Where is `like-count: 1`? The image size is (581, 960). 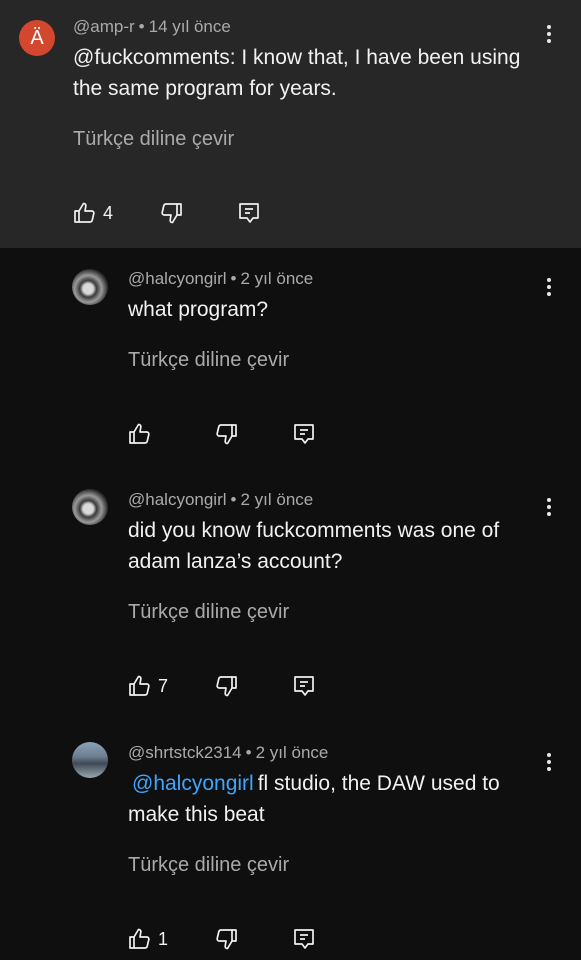
like-count: 1 is located at coordinates (163, 938).